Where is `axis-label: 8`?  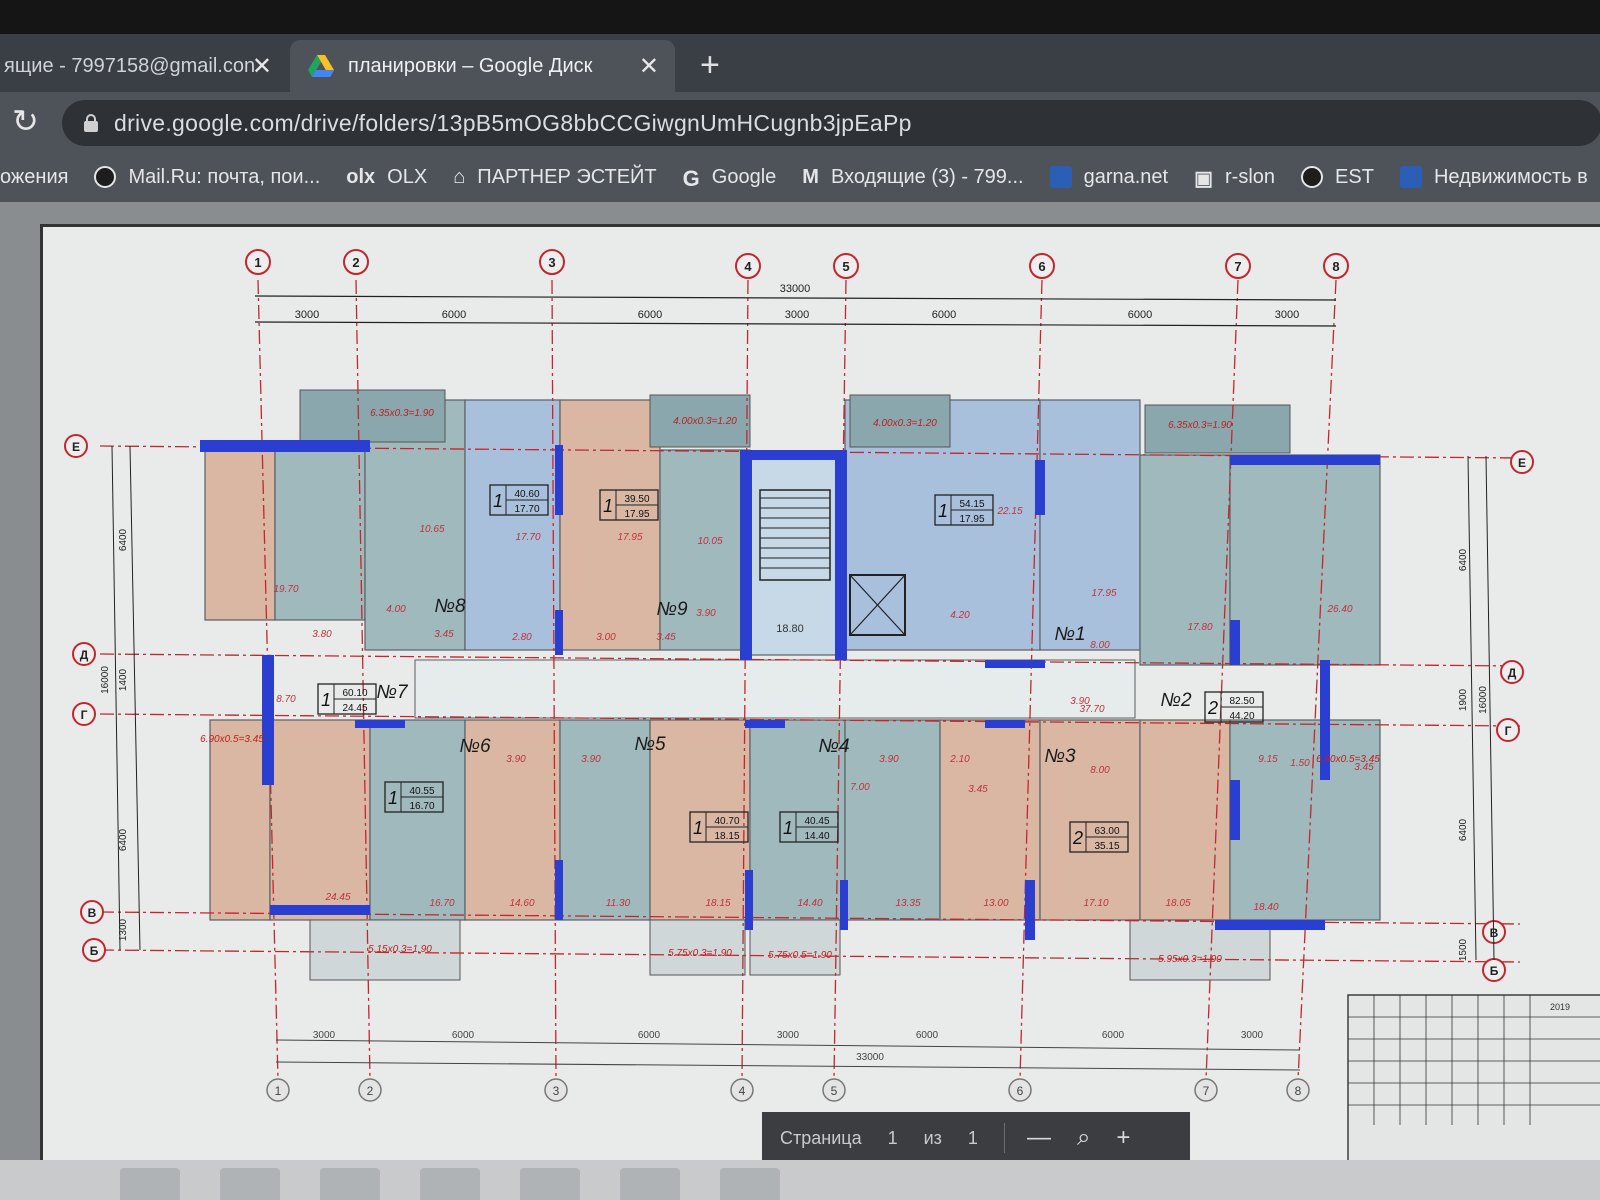 axis-label: 8 is located at coordinates (1335, 266).